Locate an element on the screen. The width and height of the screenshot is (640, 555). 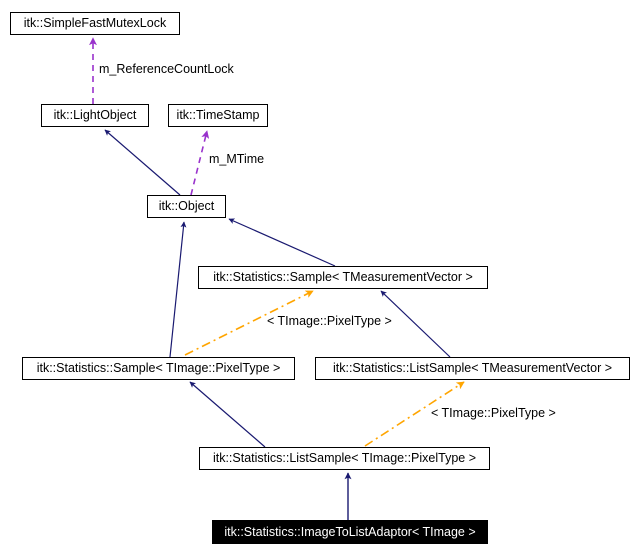
edge-sample-inherits-object is located at coordinates (282, 242).